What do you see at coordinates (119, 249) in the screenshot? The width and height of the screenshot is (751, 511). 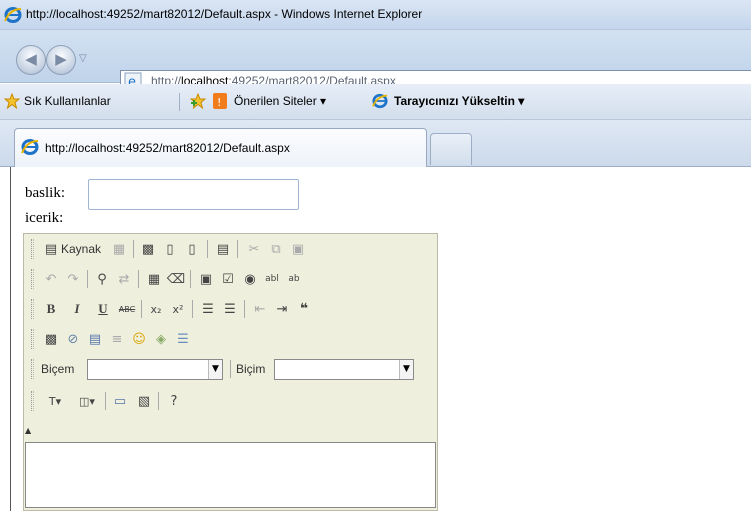 I see `templates-icon: ▦` at bounding box center [119, 249].